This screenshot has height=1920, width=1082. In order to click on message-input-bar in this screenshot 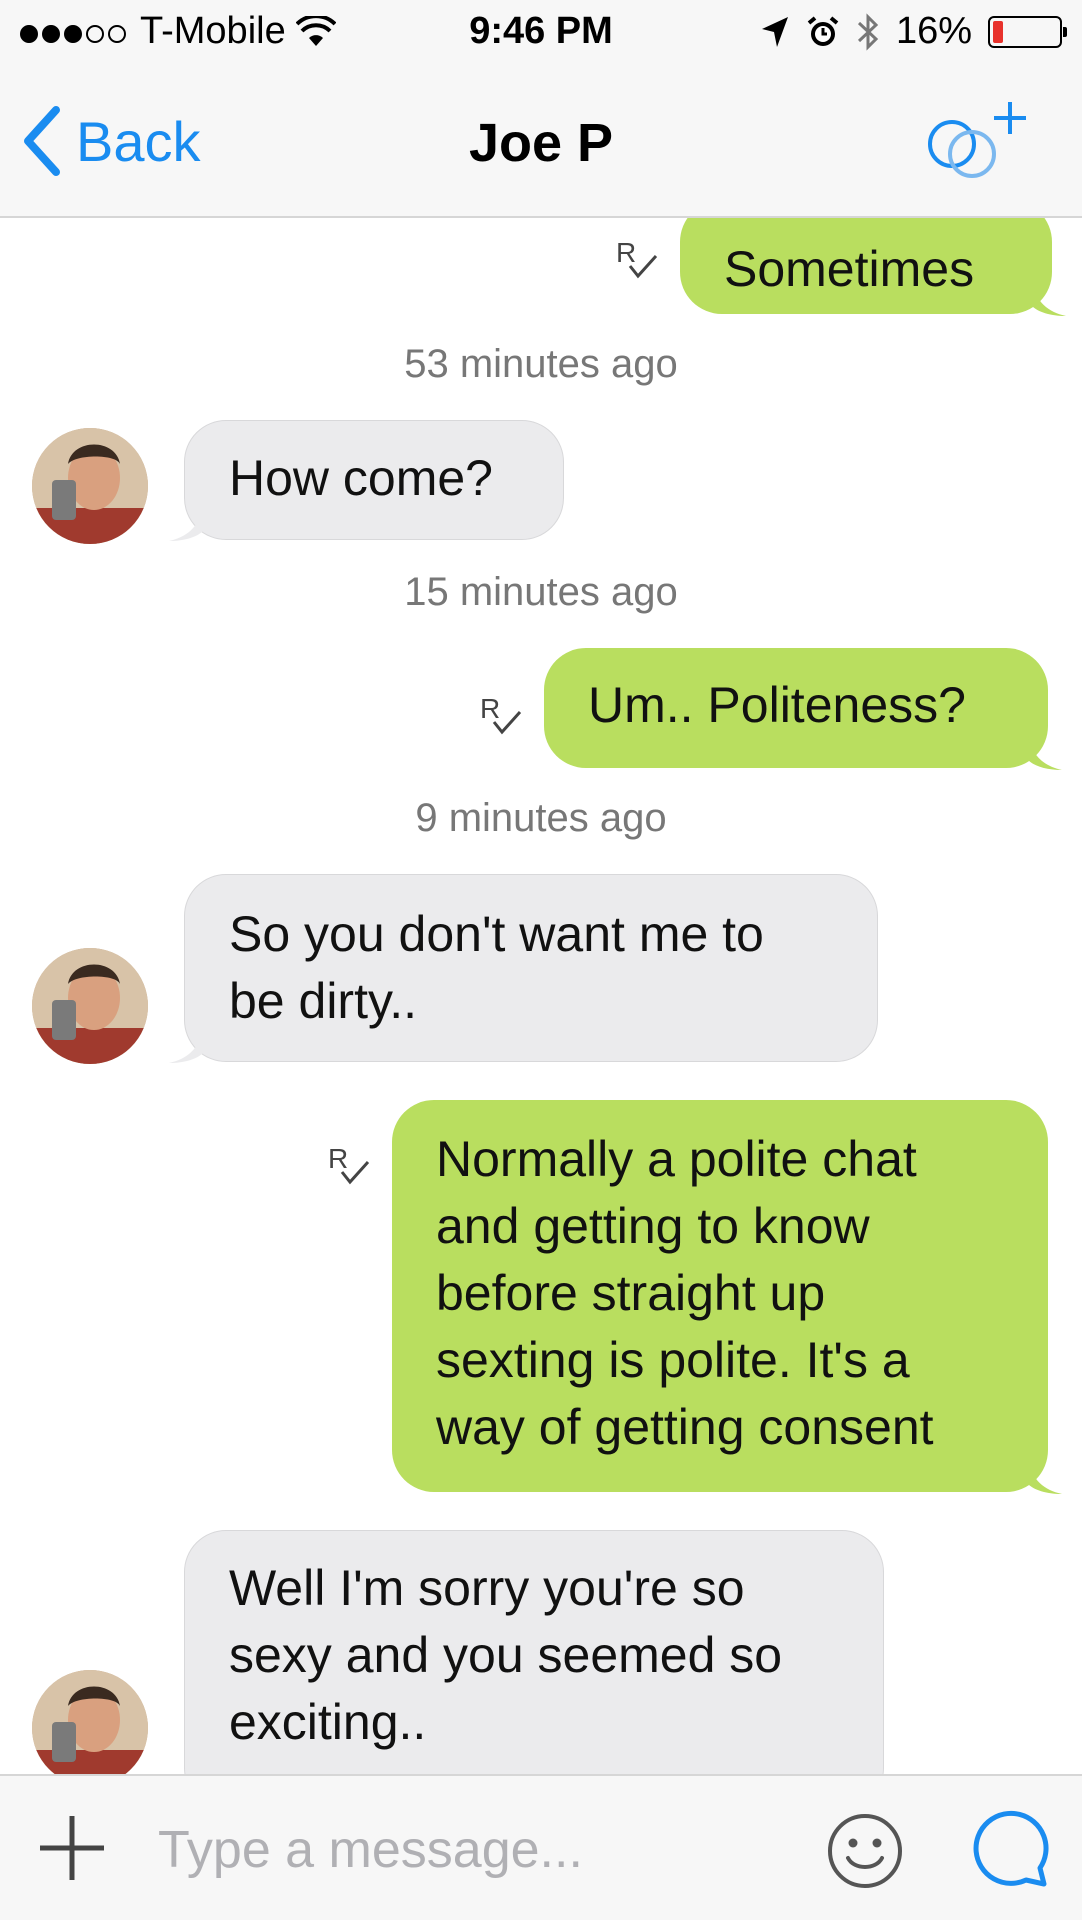, I will do `click(541, 1847)`.